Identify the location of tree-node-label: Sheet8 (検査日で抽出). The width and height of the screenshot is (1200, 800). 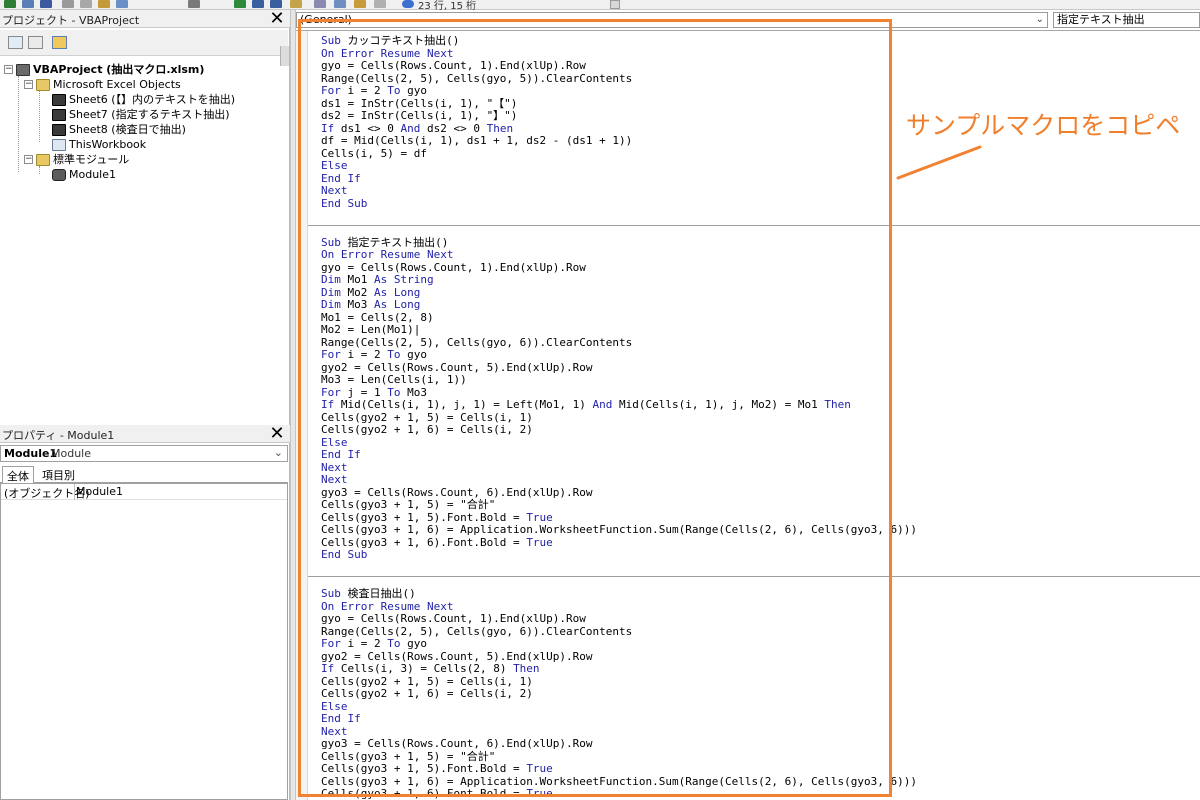
(127, 129).